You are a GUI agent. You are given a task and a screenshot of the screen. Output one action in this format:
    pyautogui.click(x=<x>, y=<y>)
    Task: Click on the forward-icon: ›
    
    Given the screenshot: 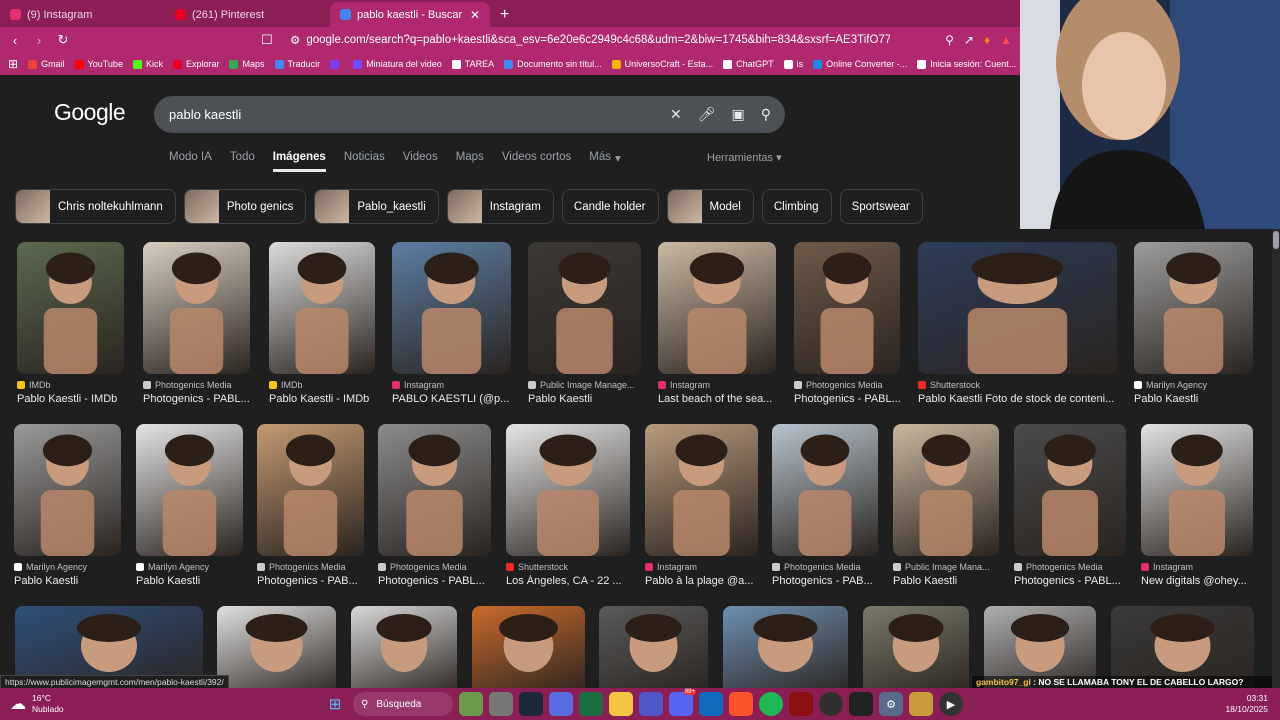 What is the action you would take?
    pyautogui.click(x=39, y=40)
    